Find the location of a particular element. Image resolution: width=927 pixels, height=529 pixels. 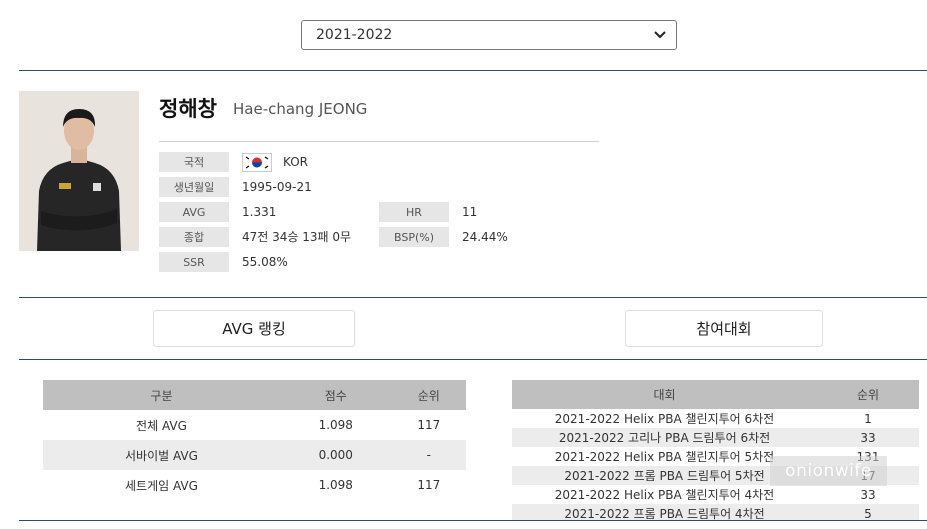

label-avg: AVG is located at coordinates (194, 212).